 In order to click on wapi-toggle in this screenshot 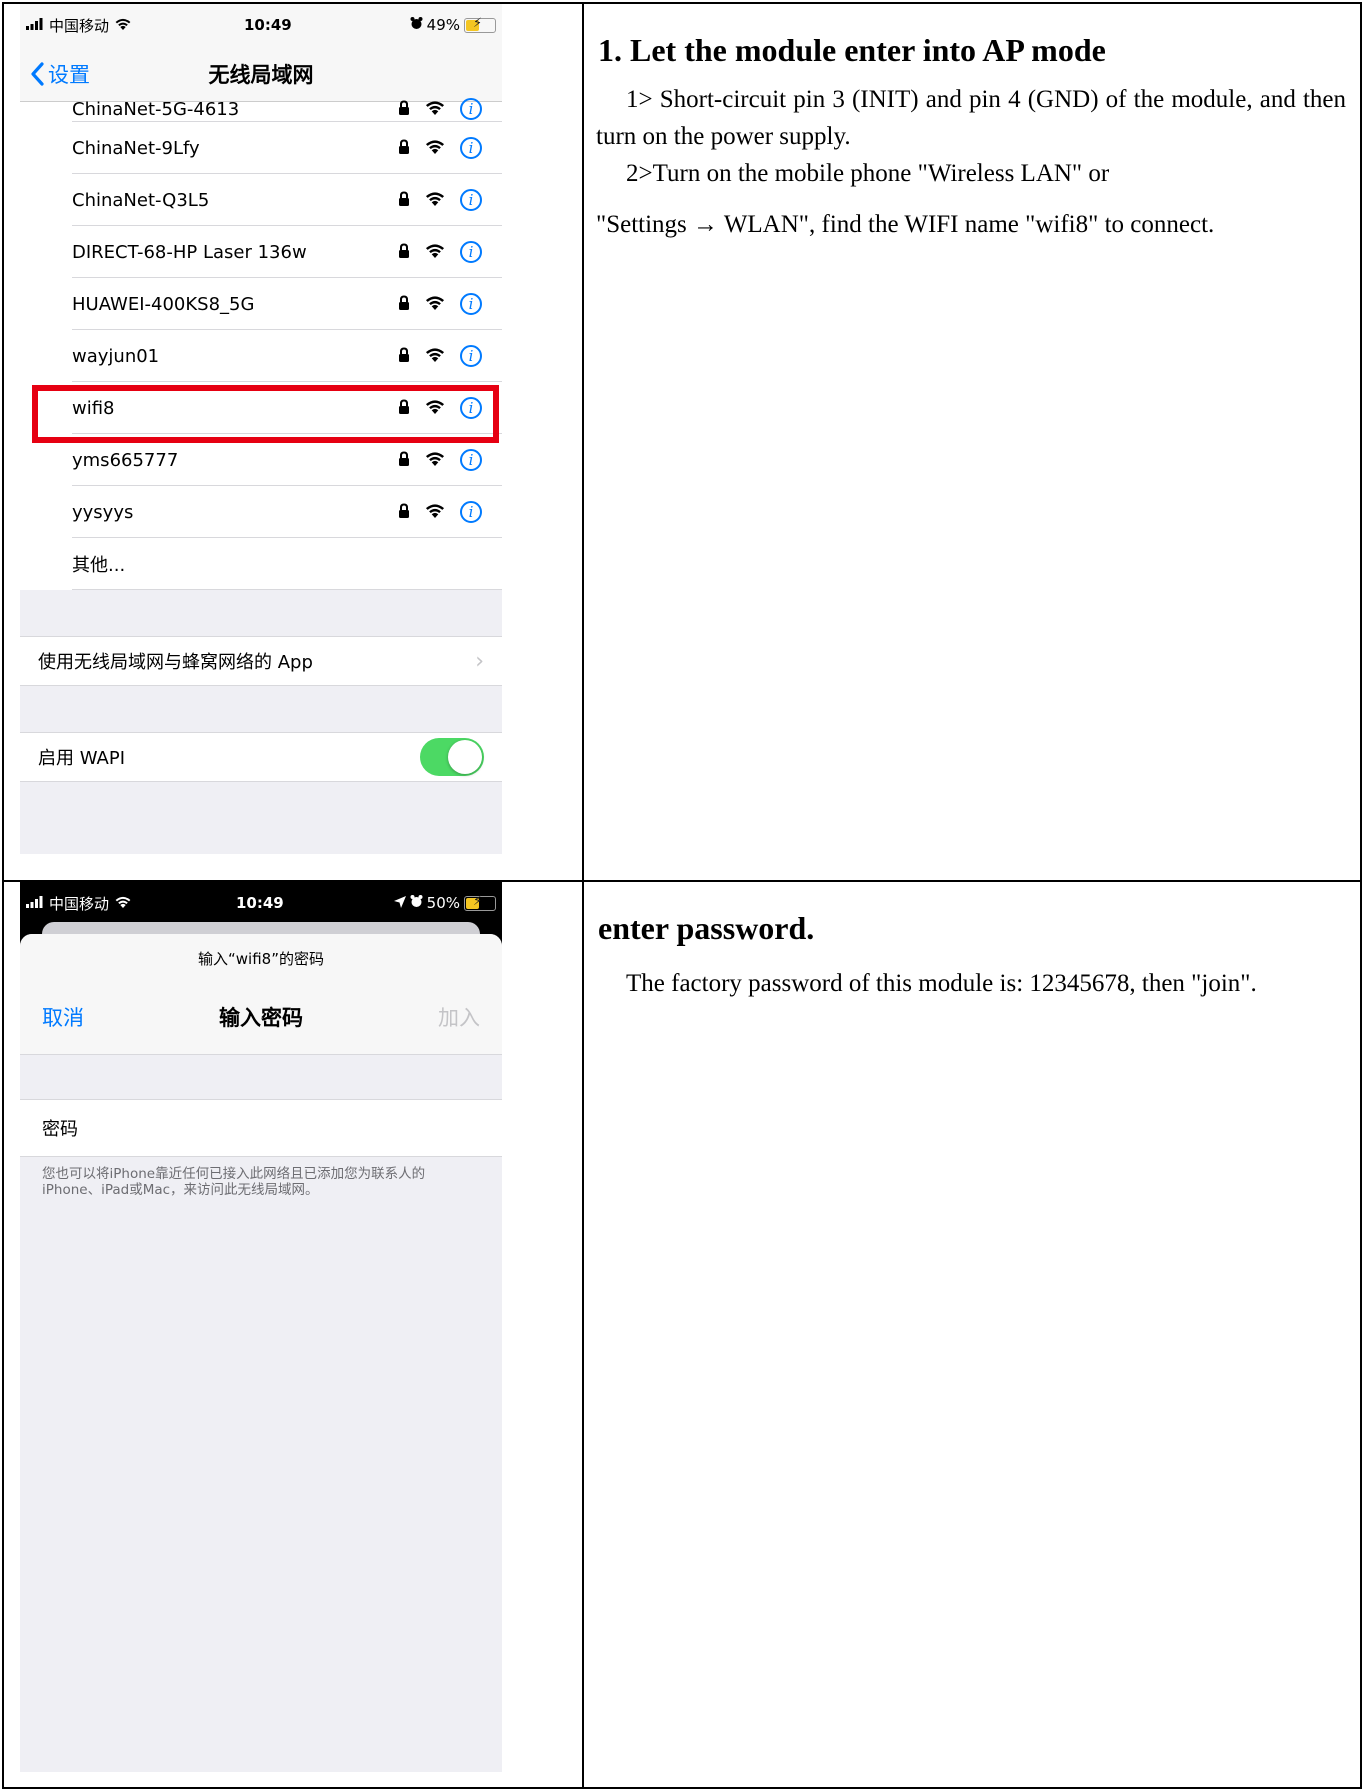, I will do `click(452, 757)`.